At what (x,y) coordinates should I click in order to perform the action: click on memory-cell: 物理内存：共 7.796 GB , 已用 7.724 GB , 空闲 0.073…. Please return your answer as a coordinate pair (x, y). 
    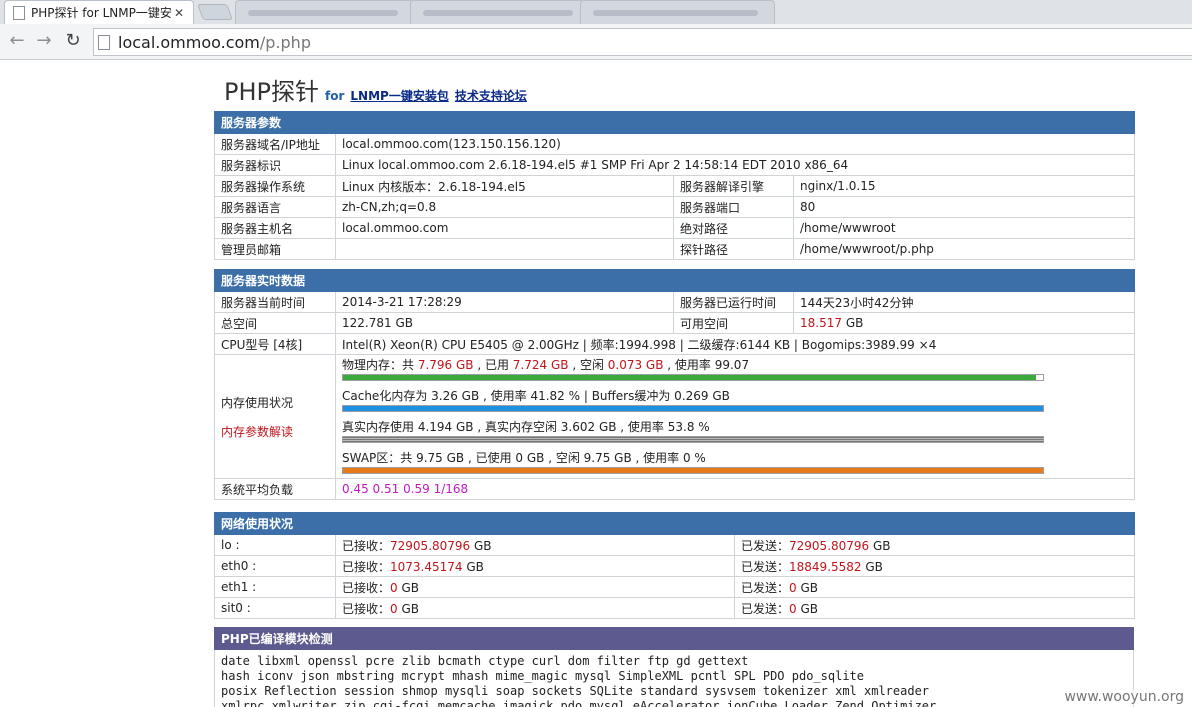
    Looking at the image, I should click on (735, 416).